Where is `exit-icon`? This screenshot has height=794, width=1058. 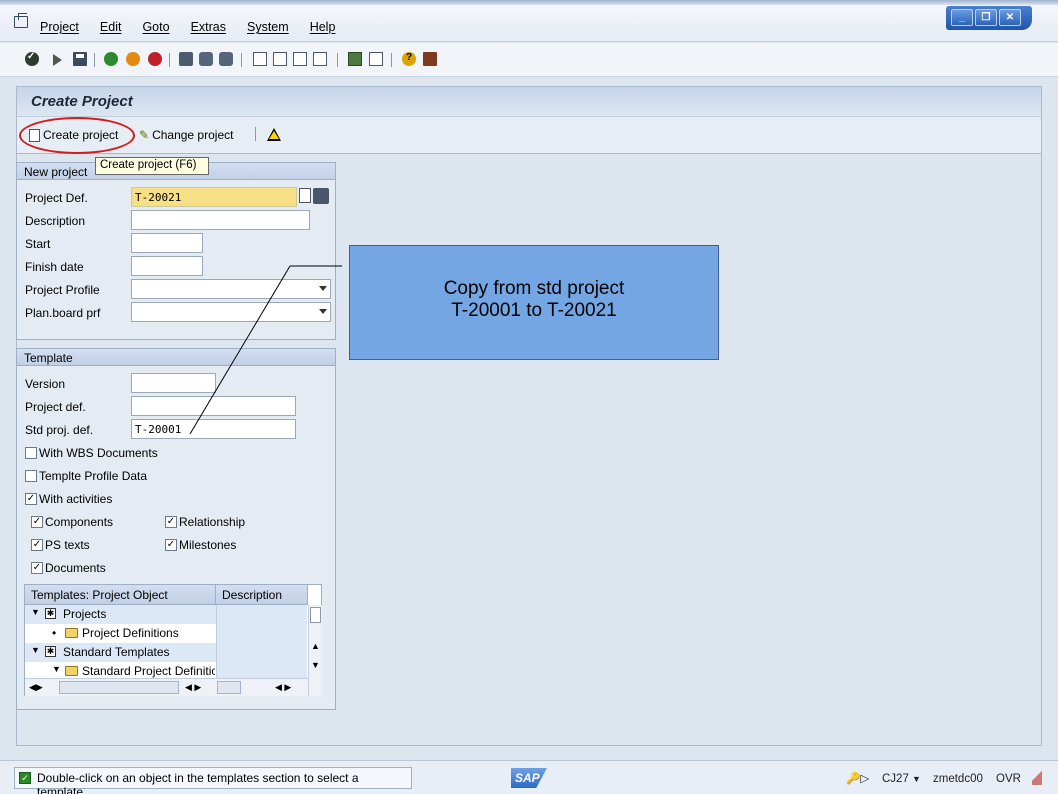
exit-icon is located at coordinates (133, 59).